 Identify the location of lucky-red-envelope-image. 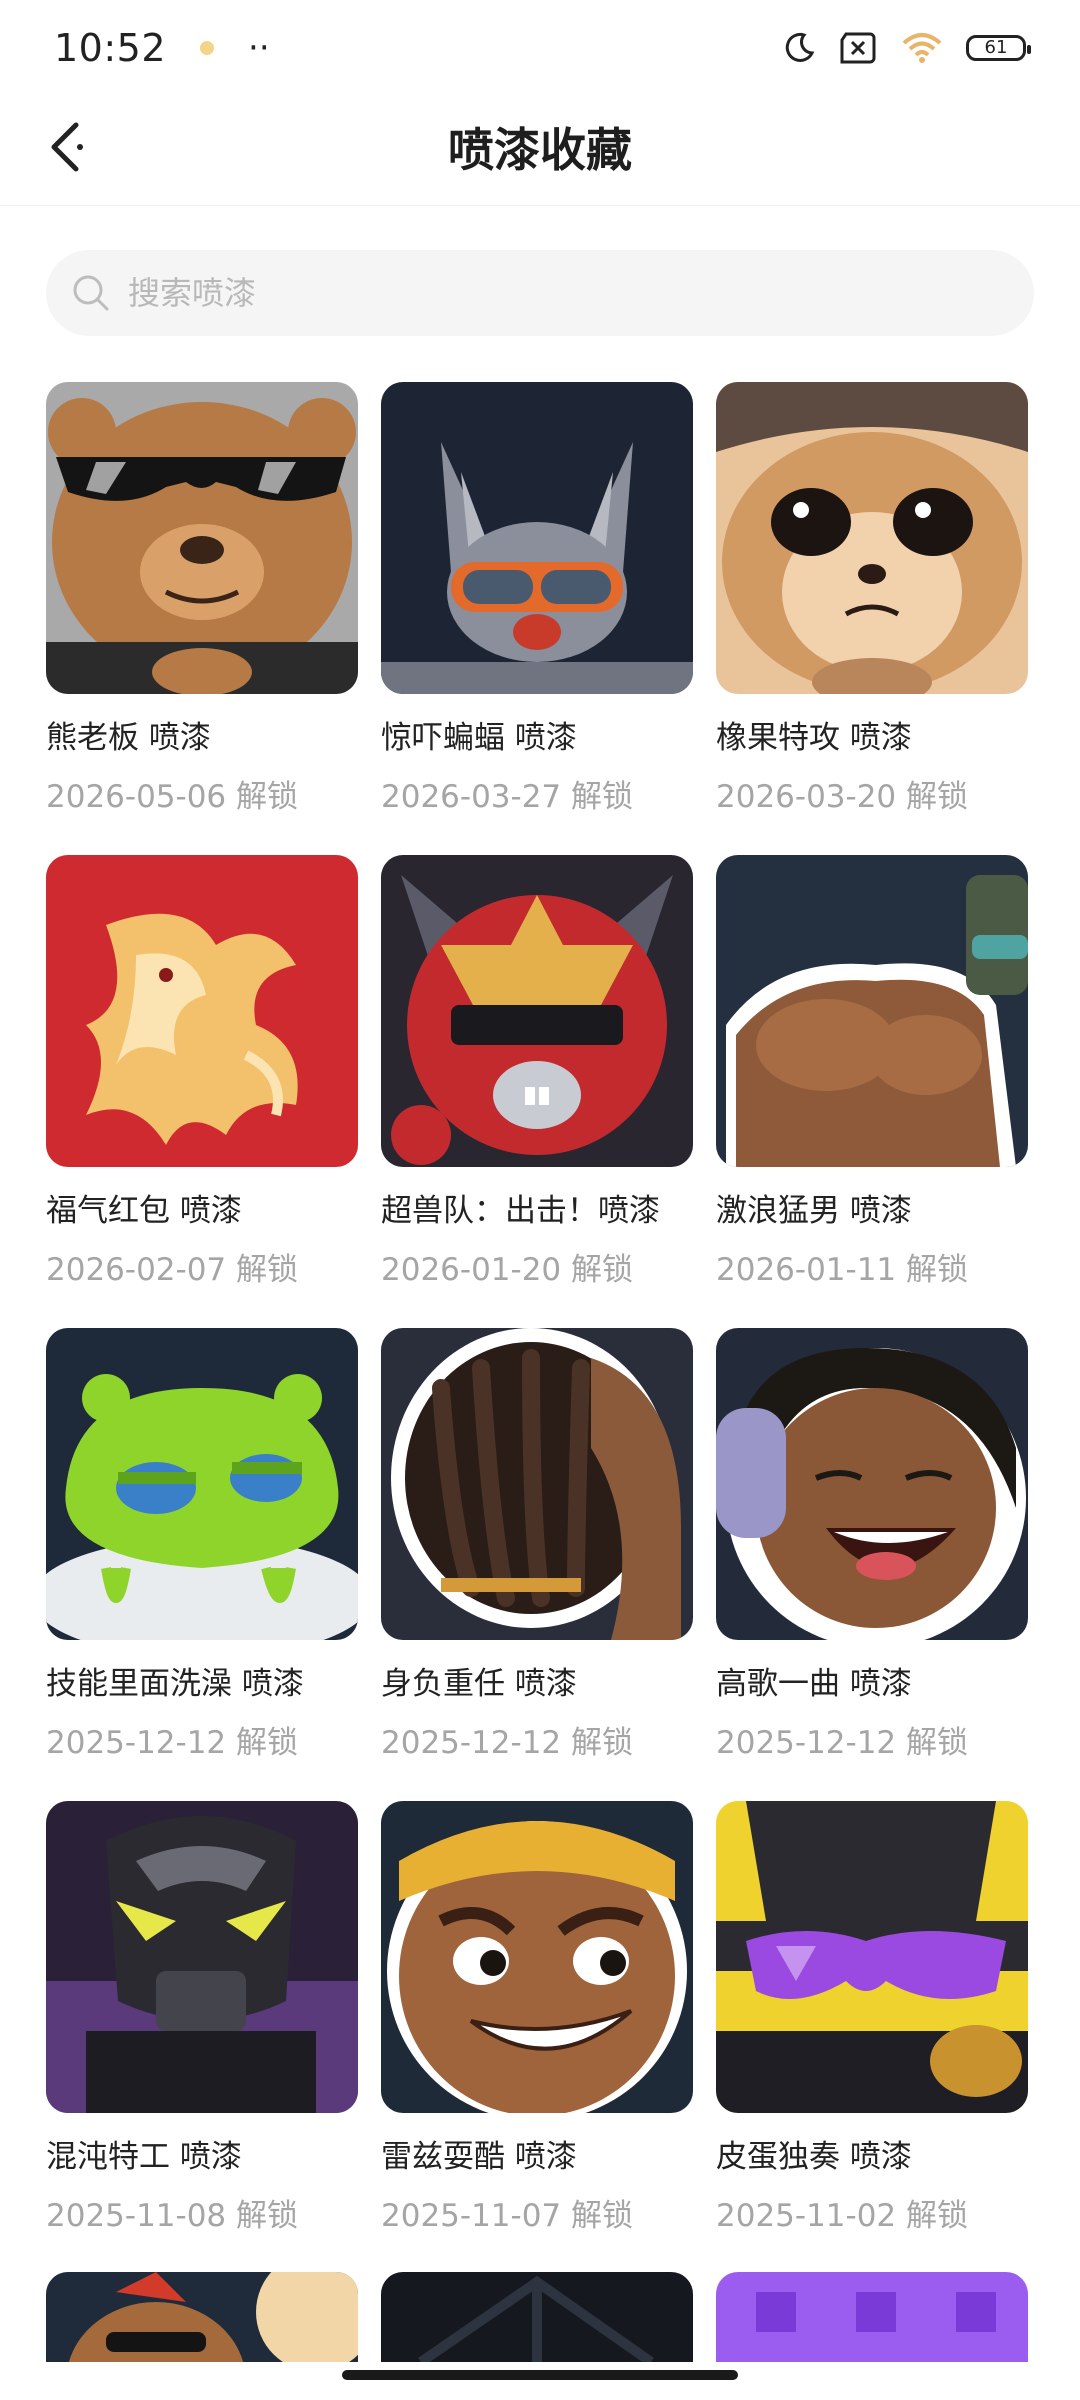
(202, 1011).